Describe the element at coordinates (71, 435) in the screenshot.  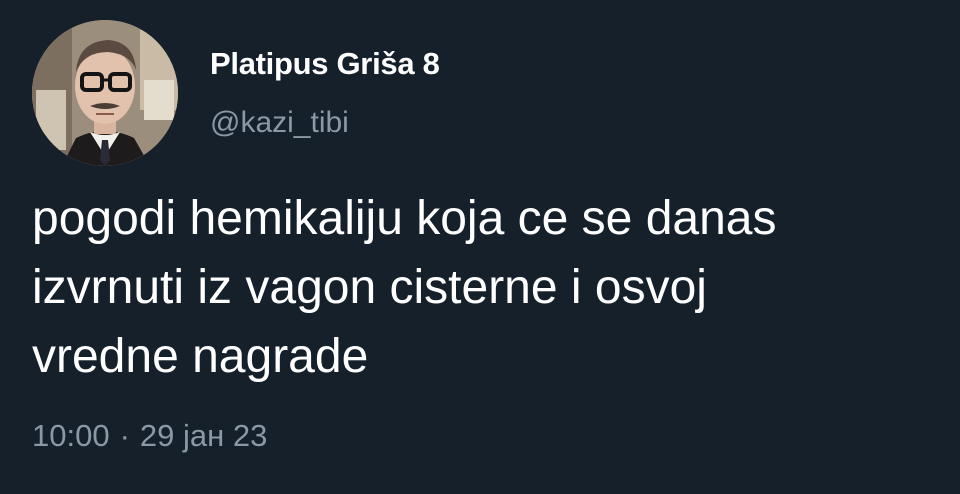
I see `tweet-time: 10:00` at that location.